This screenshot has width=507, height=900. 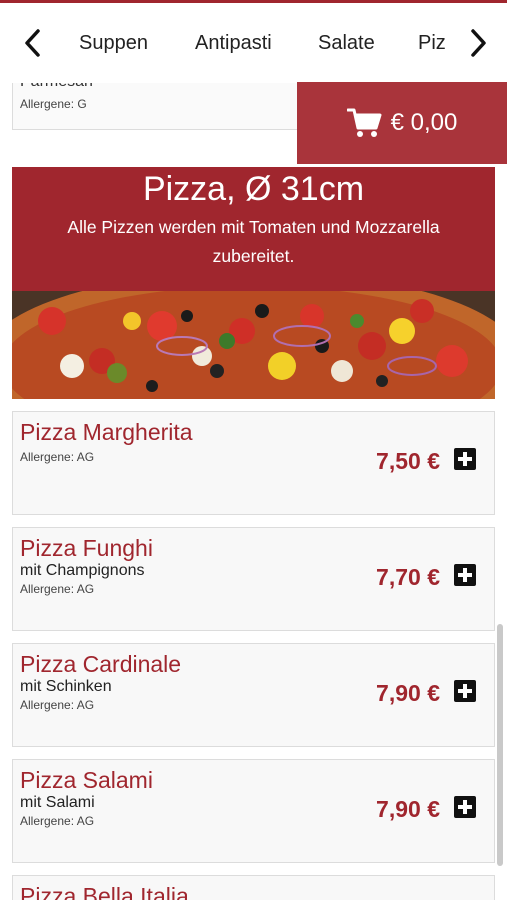 I want to click on tab-suppen: Suppen, so click(x=113, y=43).